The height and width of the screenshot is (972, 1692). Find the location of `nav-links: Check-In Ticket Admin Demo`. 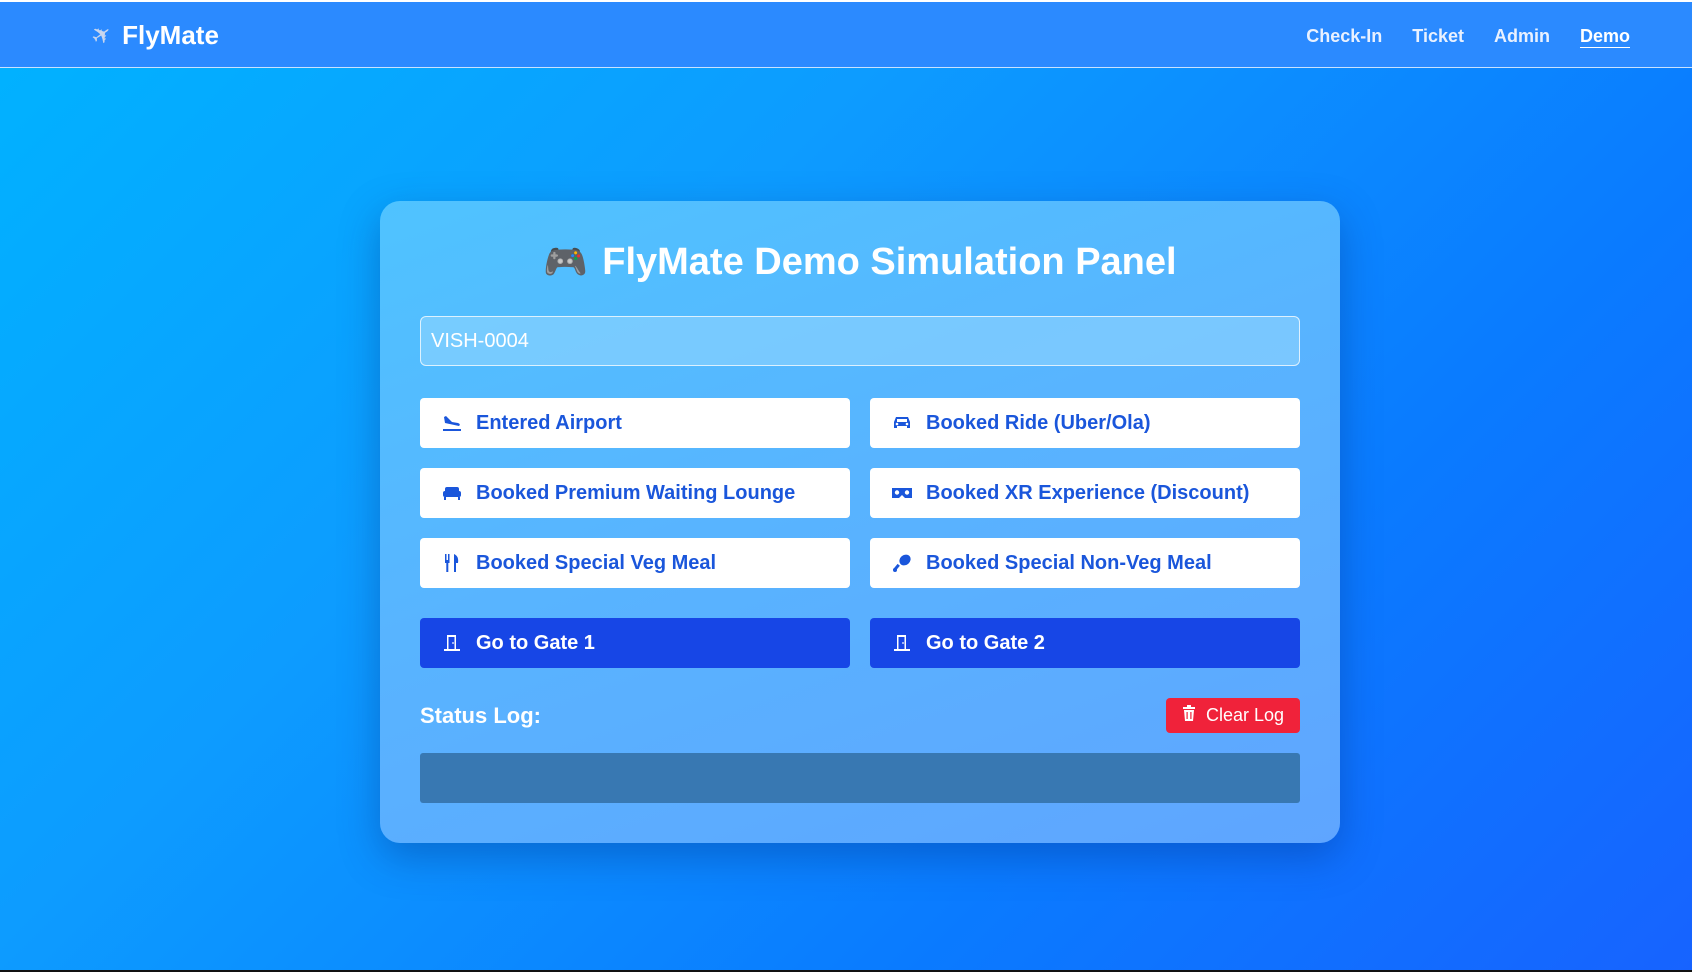

nav-links: Check-In Ticket Admin Demo is located at coordinates (1468, 36).